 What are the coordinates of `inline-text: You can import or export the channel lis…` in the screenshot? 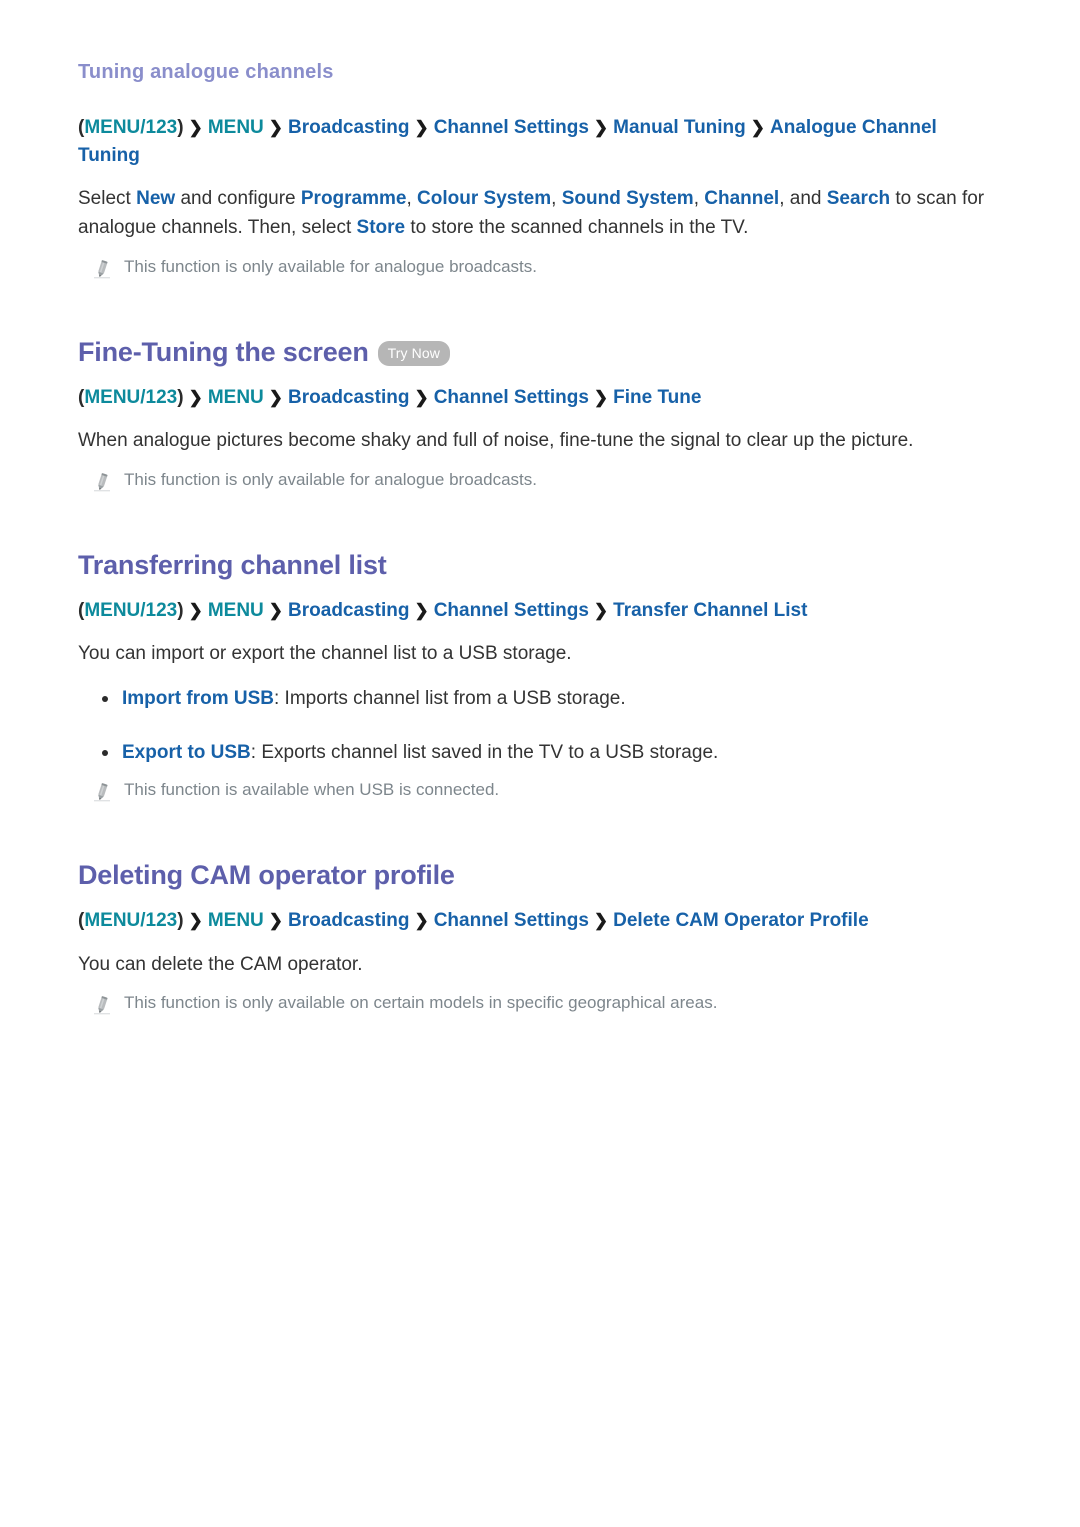 It's located at (325, 654).